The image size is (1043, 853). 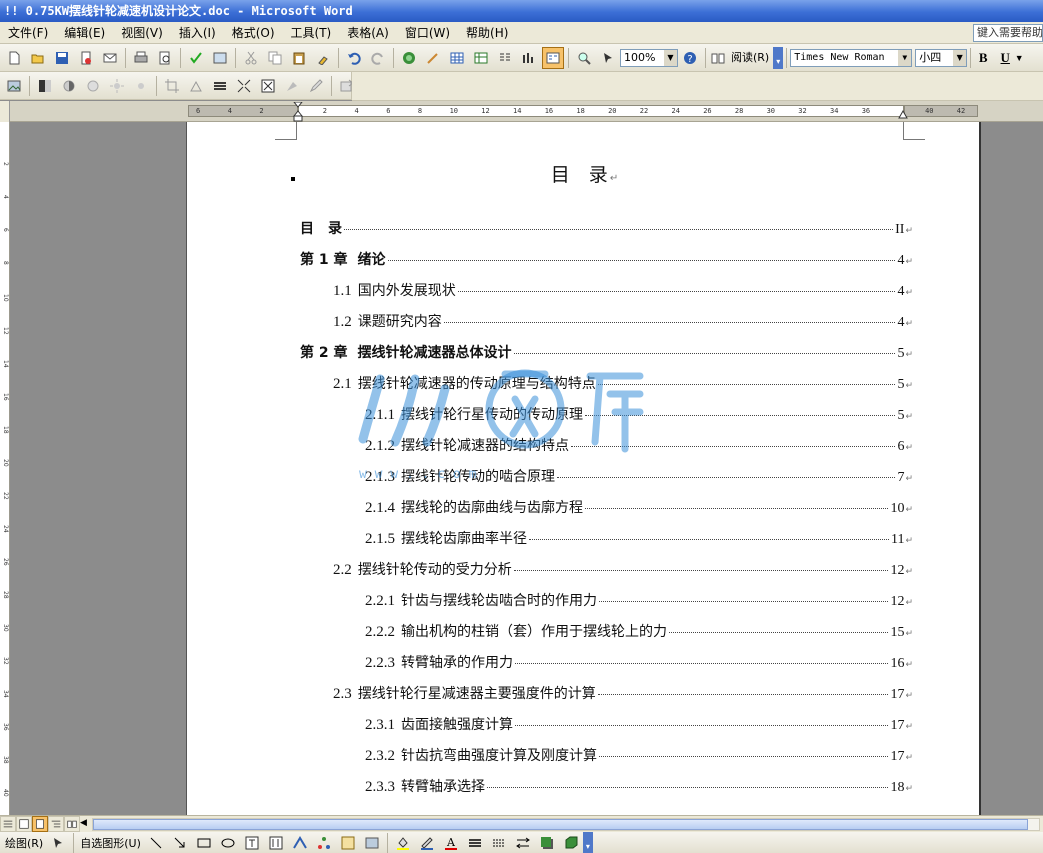 What do you see at coordinates (903, 114) in the screenshot?
I see `right-indent-marker-icon` at bounding box center [903, 114].